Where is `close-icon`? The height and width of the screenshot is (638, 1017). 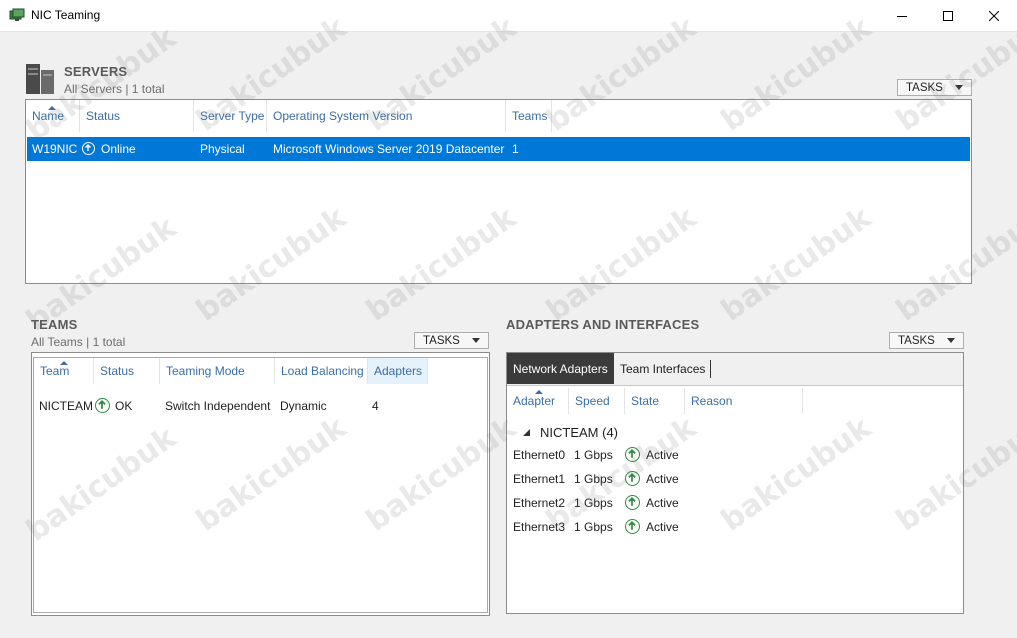
close-icon is located at coordinates (994, 15).